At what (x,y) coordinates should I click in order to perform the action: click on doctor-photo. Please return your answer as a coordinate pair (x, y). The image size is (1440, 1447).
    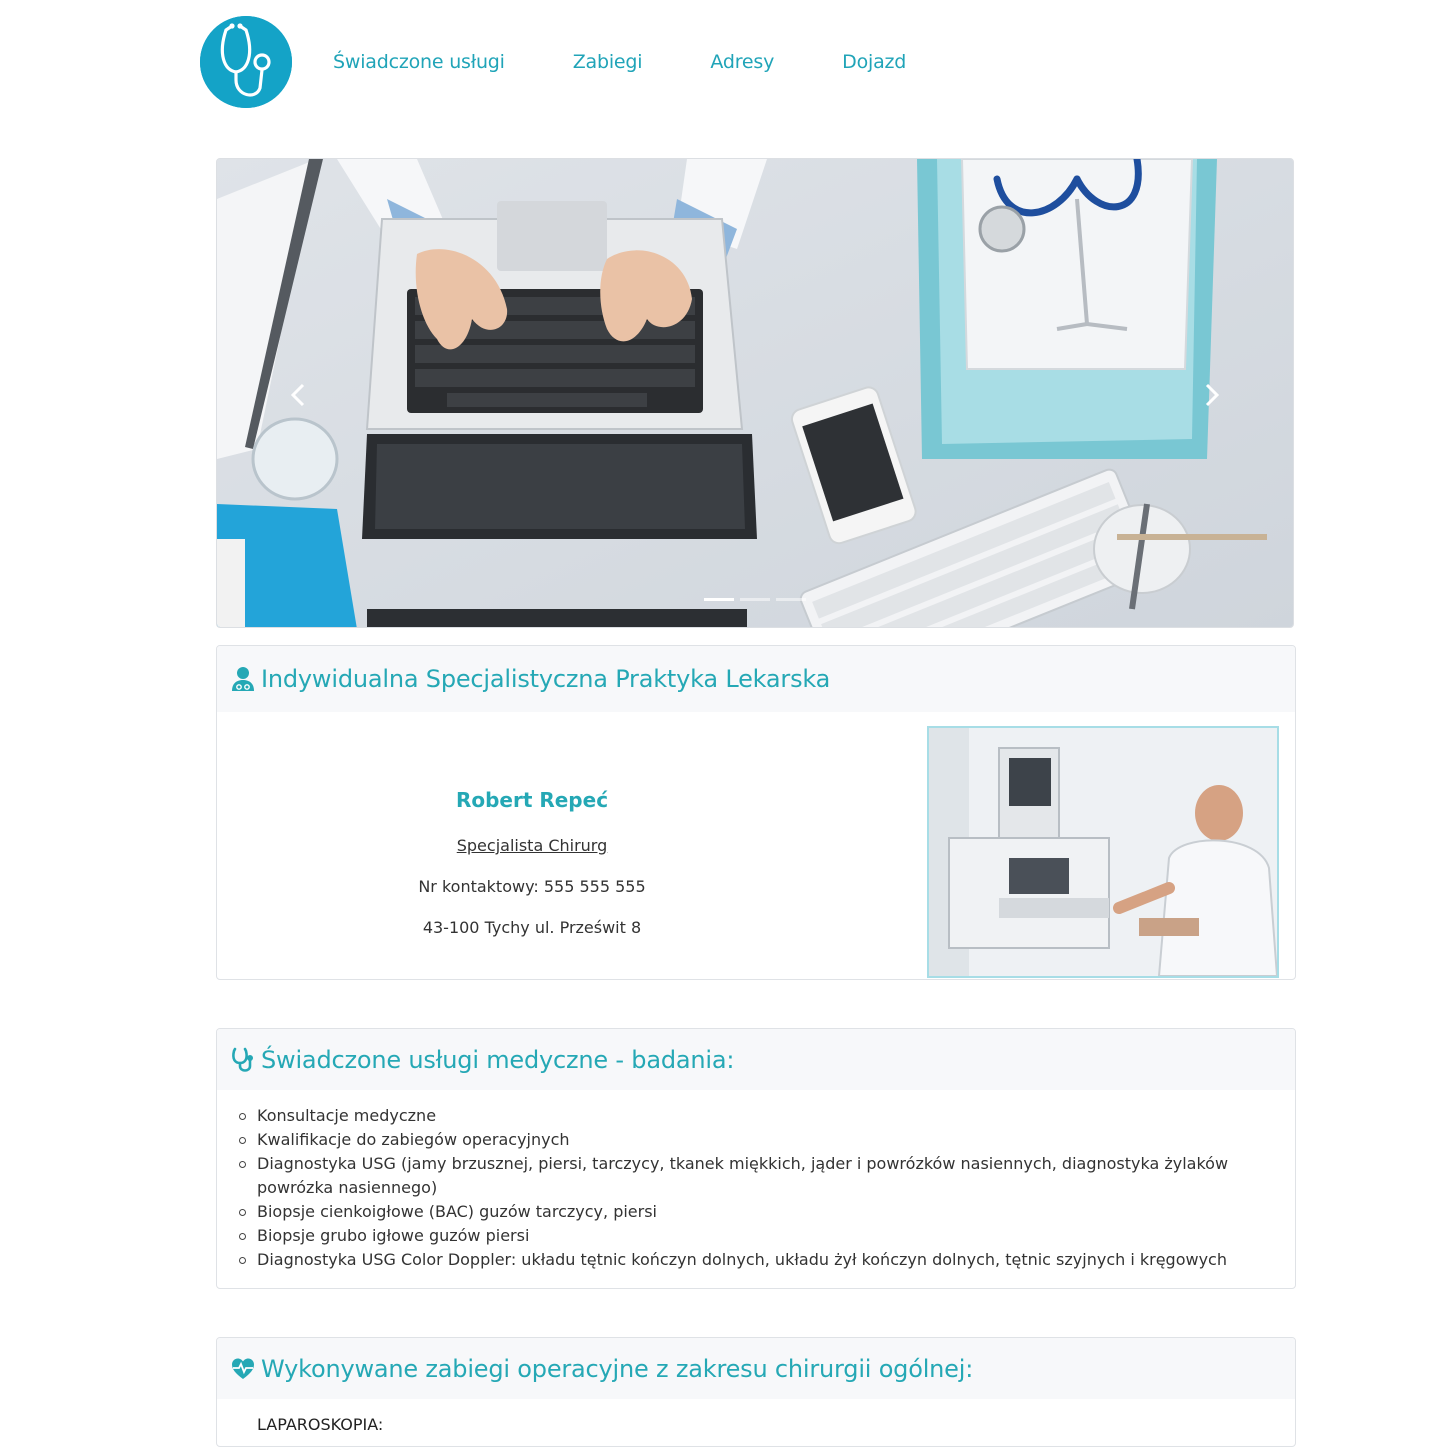
    Looking at the image, I should click on (1103, 852).